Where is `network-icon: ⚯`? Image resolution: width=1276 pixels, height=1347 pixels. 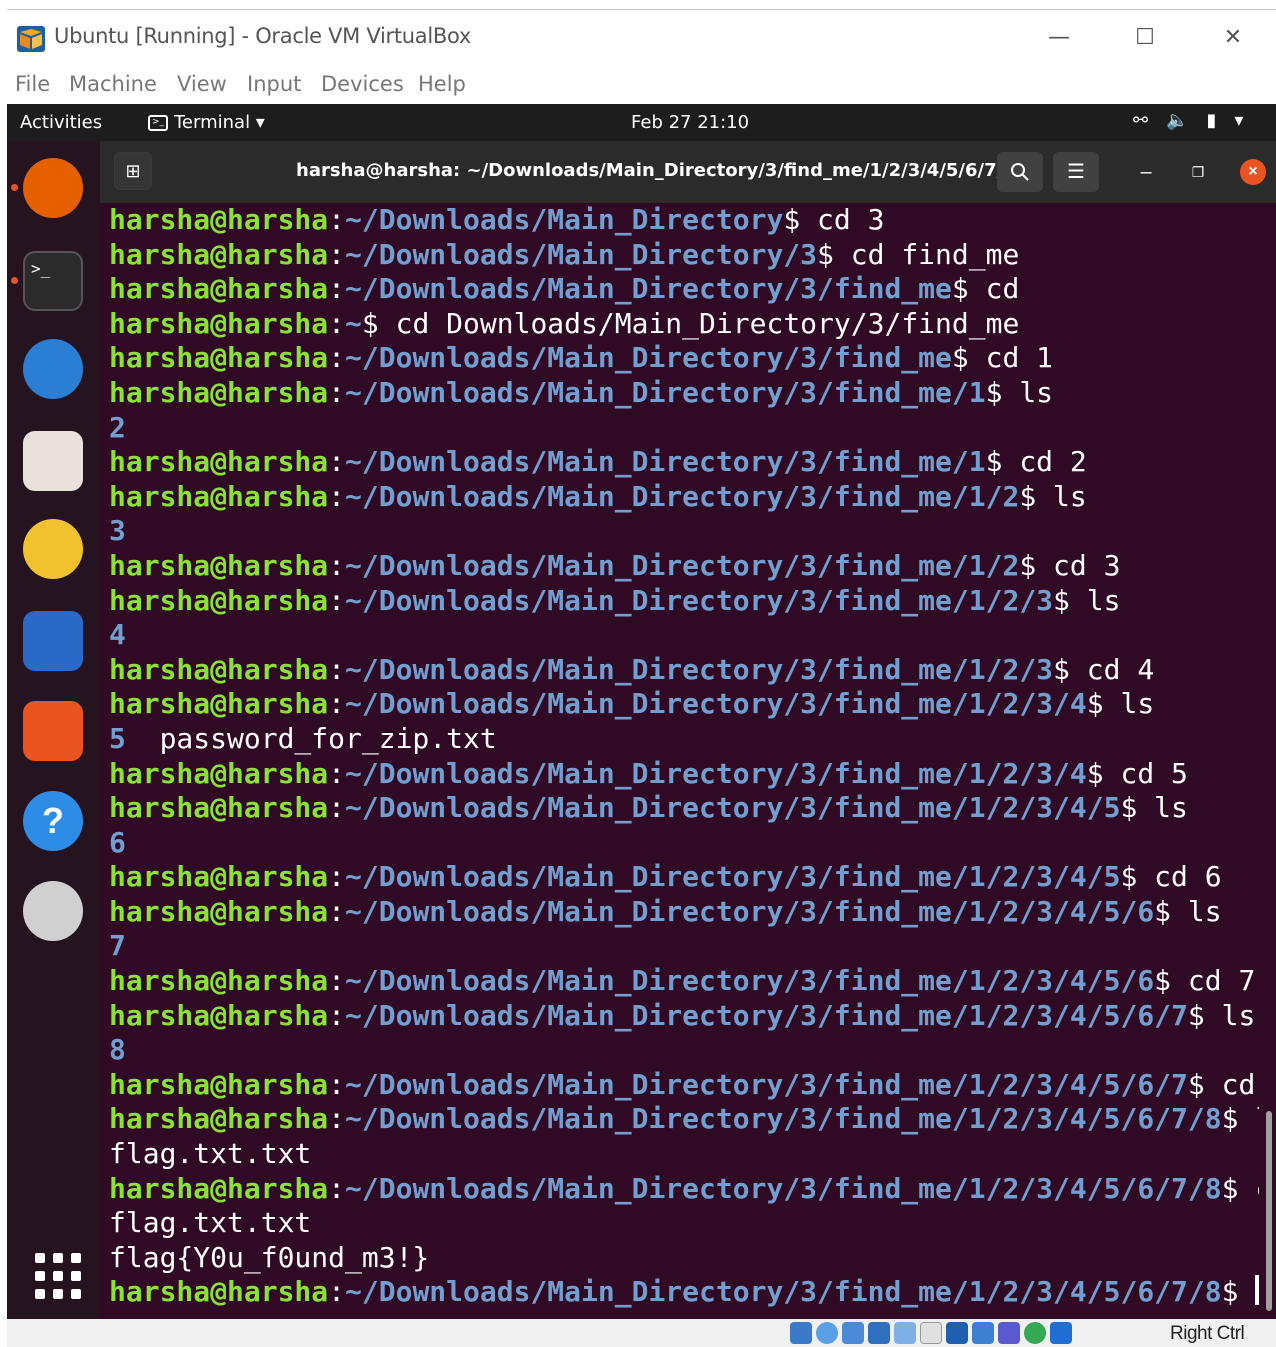 network-icon: ⚯ is located at coordinates (1141, 120).